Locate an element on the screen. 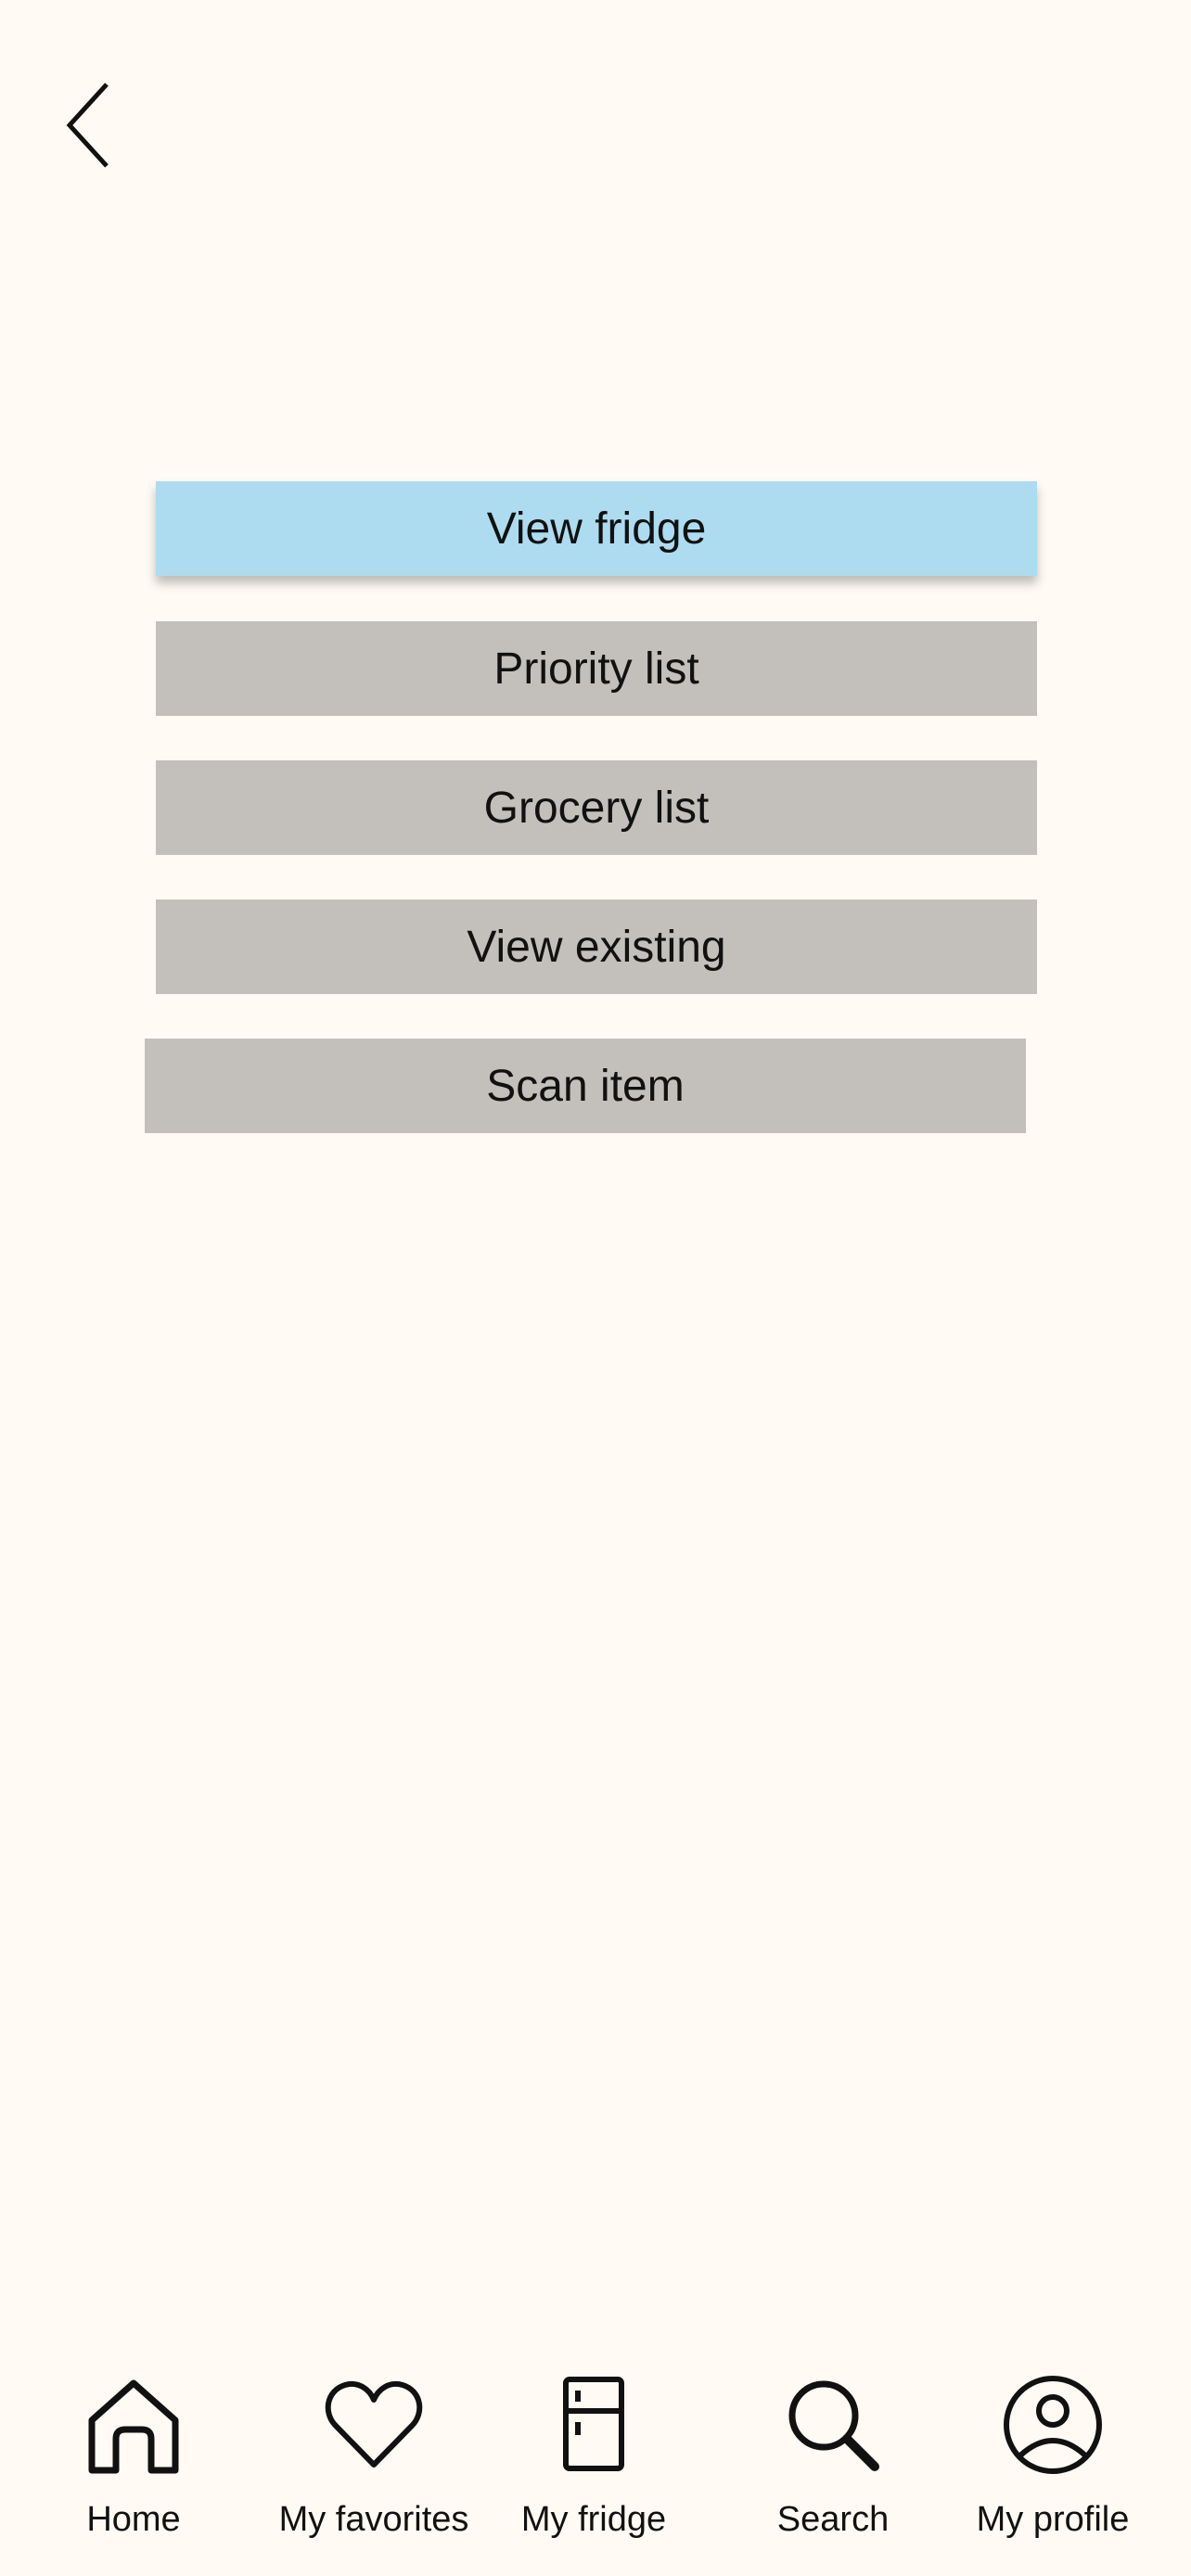  nav-label-home: Home is located at coordinates (133, 2519).